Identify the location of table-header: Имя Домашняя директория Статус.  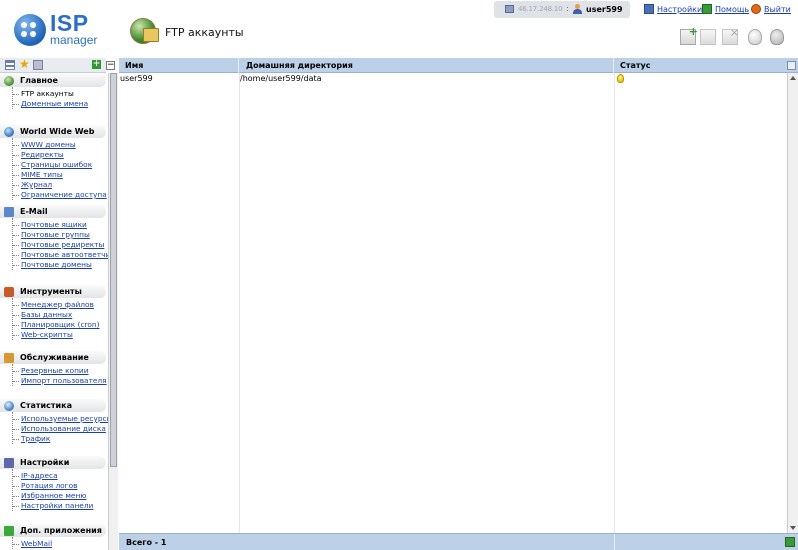
(458, 65).